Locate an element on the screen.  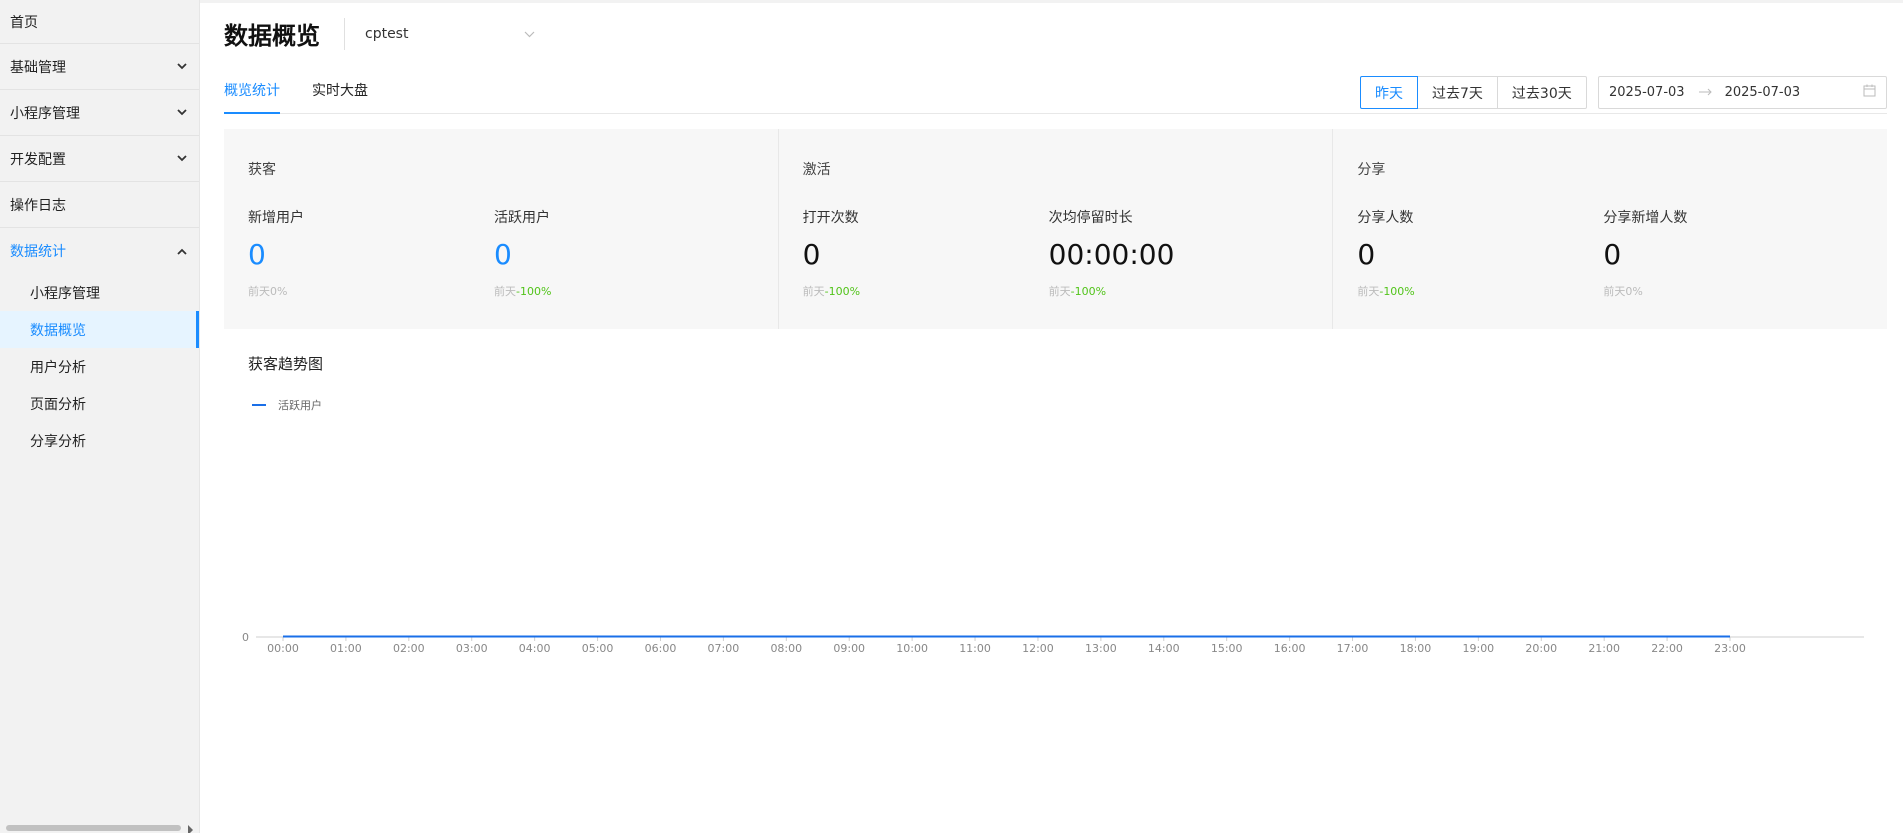
y-tick-label: 0 is located at coordinates (245, 637).